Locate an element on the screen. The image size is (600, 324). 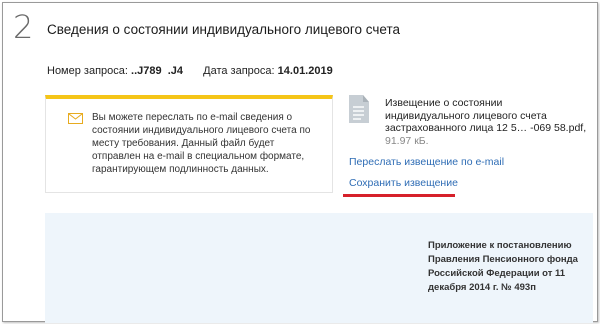
request-date-label: Дата запроса: is located at coordinates (239, 71).